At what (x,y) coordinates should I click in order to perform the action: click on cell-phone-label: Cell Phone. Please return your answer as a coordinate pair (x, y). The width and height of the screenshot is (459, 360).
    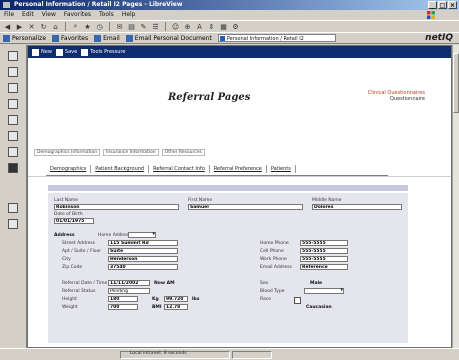
    Looking at the image, I should click on (272, 251).